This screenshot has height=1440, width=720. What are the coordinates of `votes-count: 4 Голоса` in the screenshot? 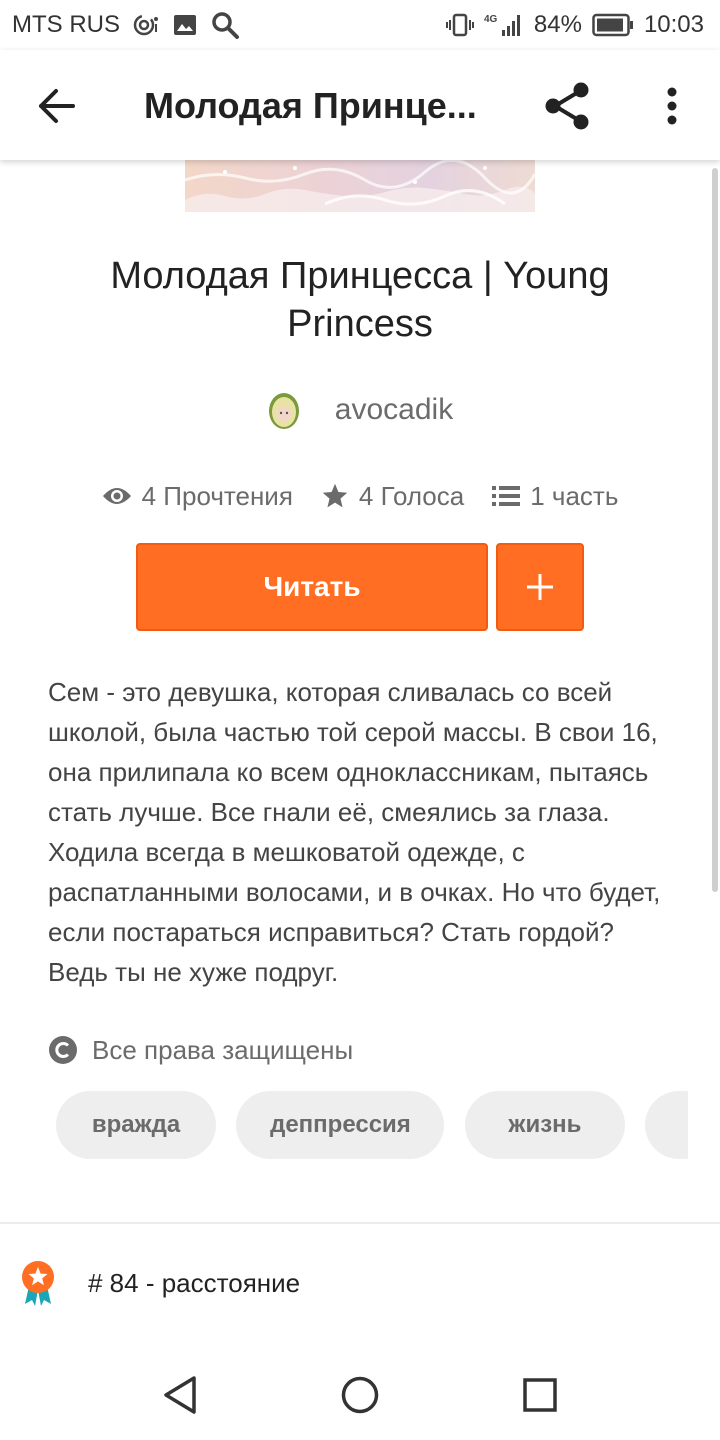 It's located at (411, 495).